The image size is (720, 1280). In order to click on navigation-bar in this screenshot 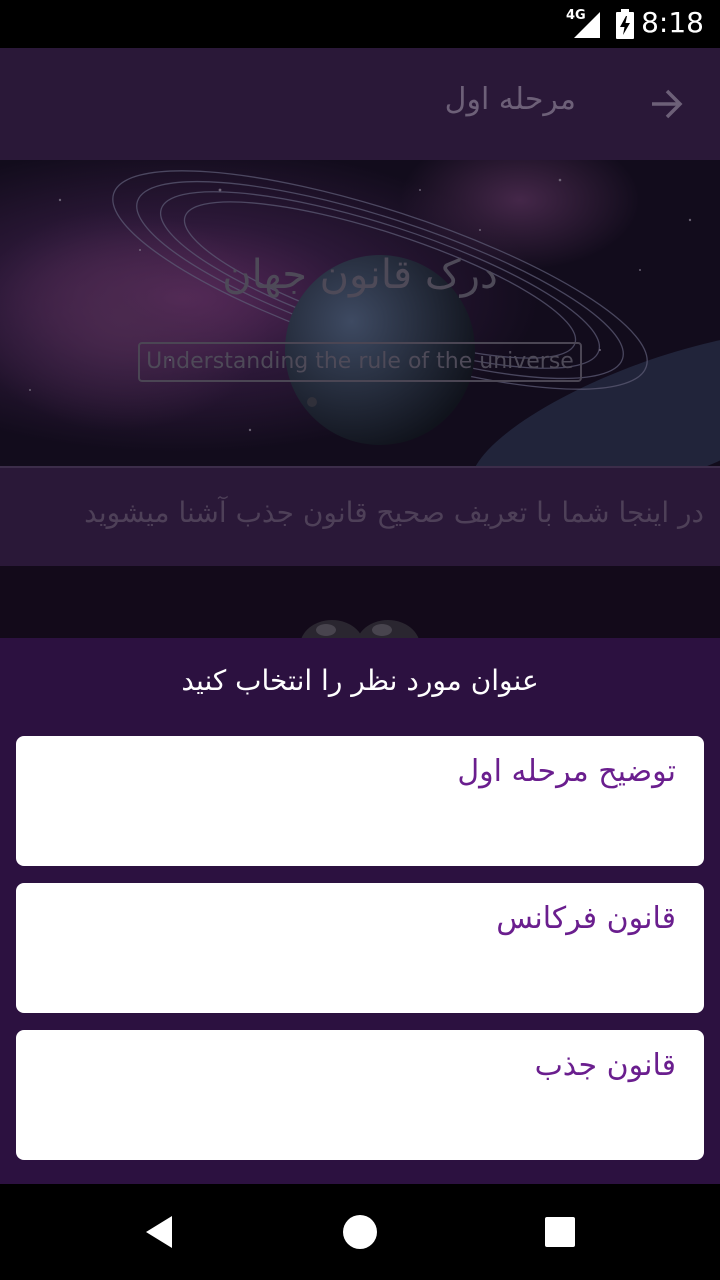, I will do `click(360, 1232)`.